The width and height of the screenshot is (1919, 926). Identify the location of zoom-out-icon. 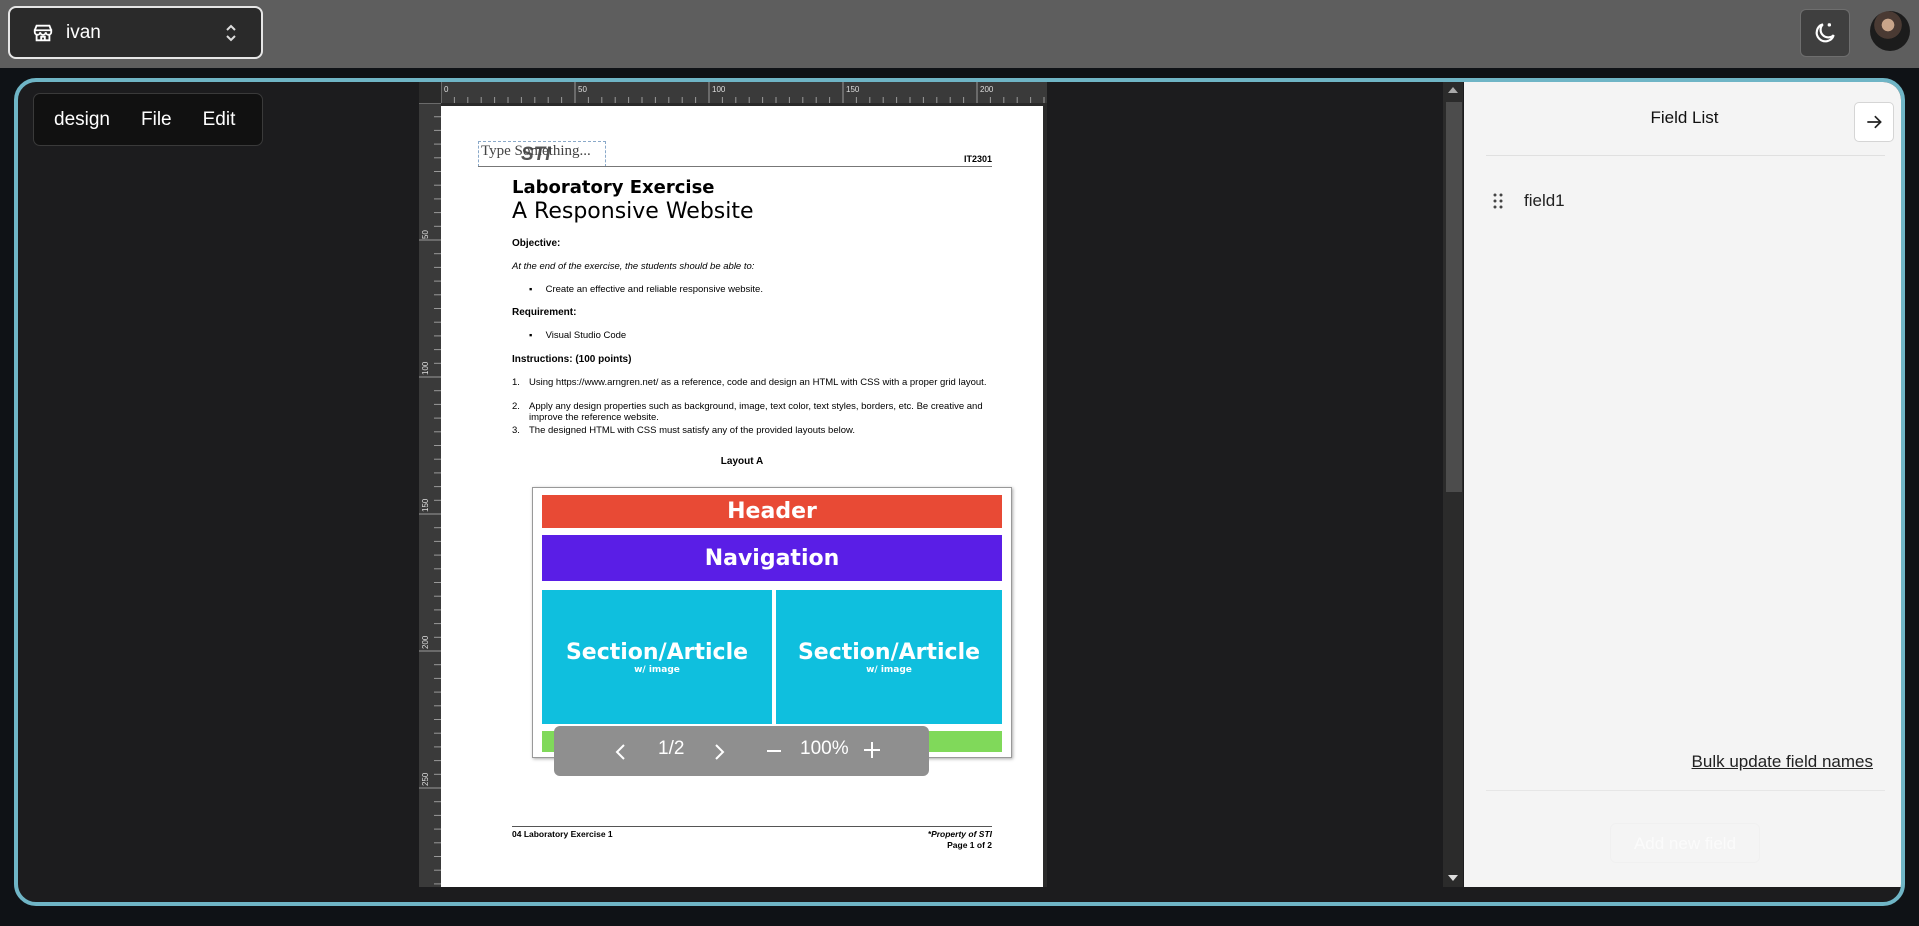
(774, 751).